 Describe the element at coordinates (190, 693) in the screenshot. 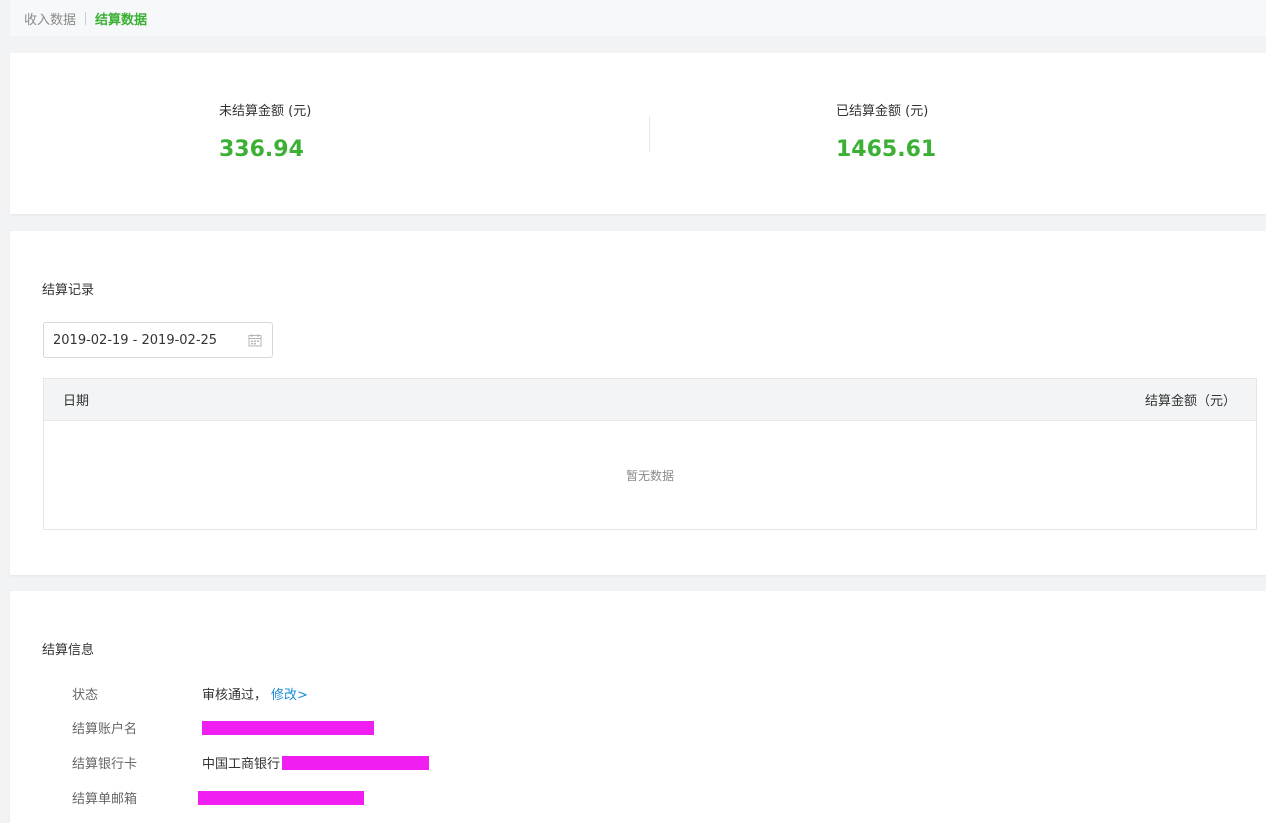

I see `info-row-status: 状态 审核通过， 修改>` at that location.